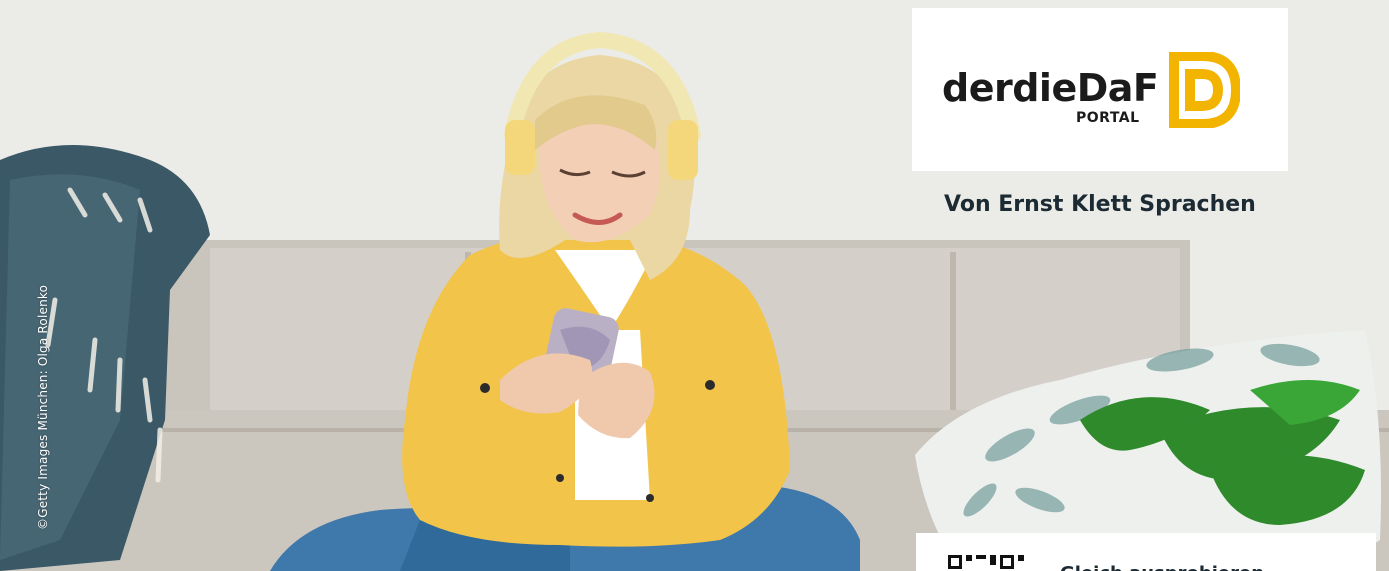  Describe the element at coordinates (1108, 118) in the screenshot. I see `logo-subline: PORTAL` at that location.